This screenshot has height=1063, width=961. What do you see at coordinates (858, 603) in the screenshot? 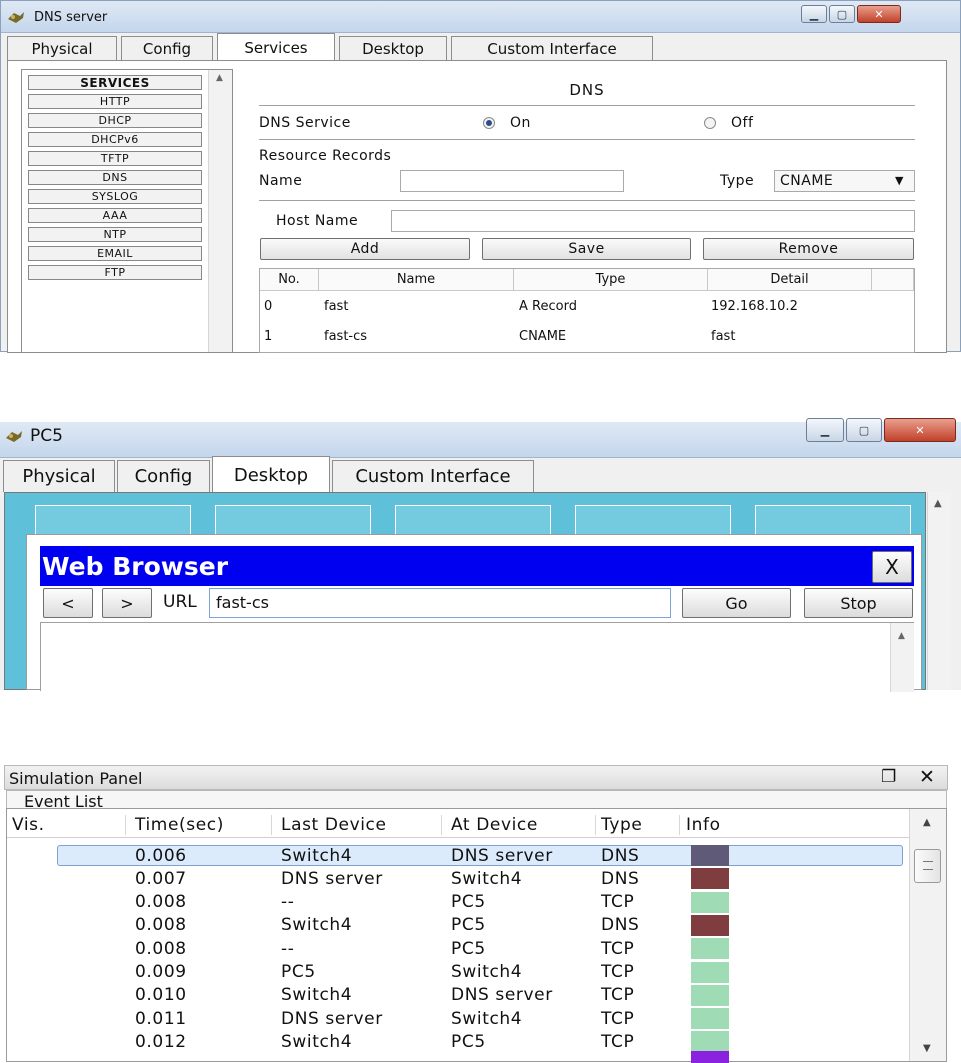
I see `stop-button: Stop` at bounding box center [858, 603].